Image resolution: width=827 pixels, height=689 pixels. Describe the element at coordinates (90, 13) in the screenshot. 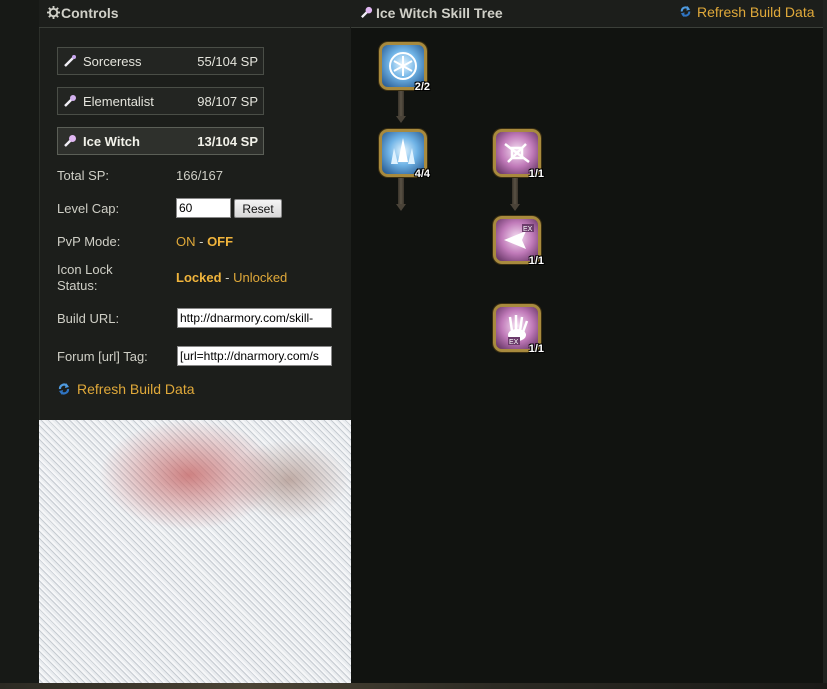

I see `controls-title: Controls` at that location.